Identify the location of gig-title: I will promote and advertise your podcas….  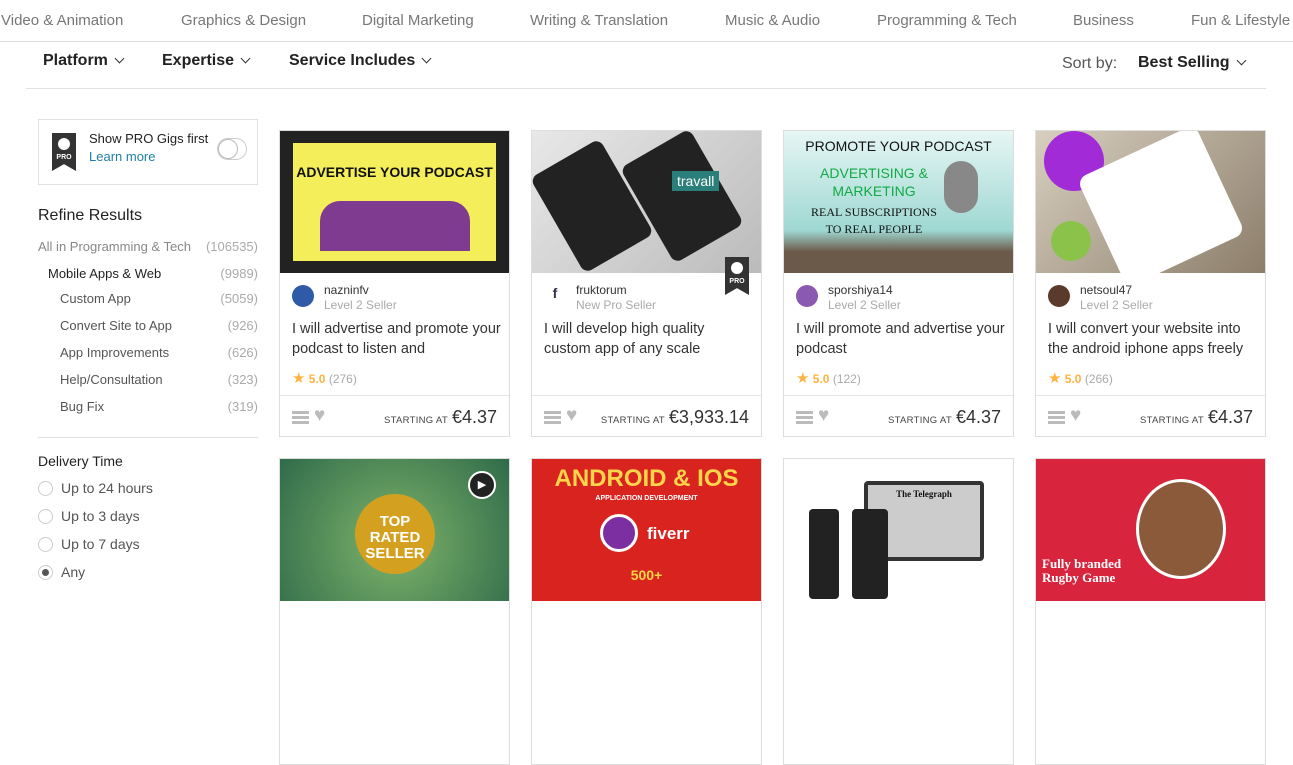
(901, 339).